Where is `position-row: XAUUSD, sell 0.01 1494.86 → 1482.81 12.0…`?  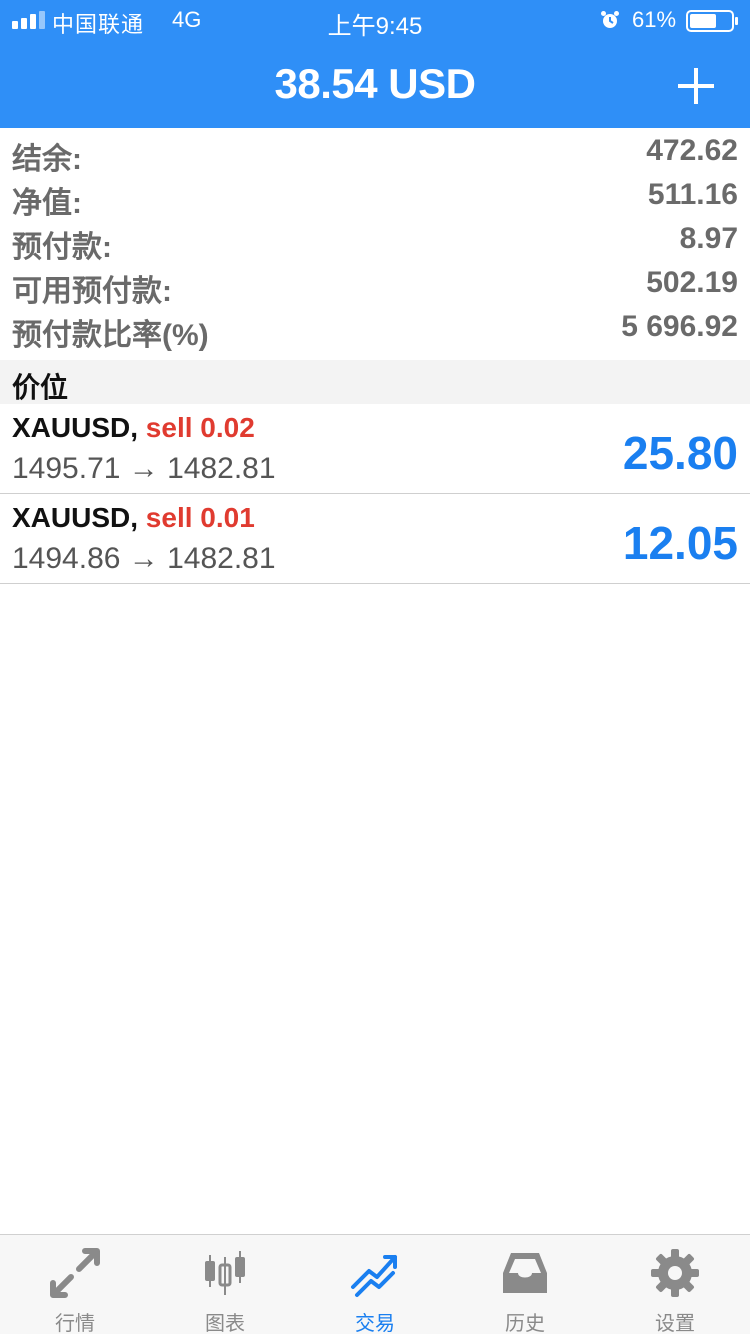 position-row: XAUUSD, sell 0.01 1494.86 → 1482.81 12.0… is located at coordinates (375, 539).